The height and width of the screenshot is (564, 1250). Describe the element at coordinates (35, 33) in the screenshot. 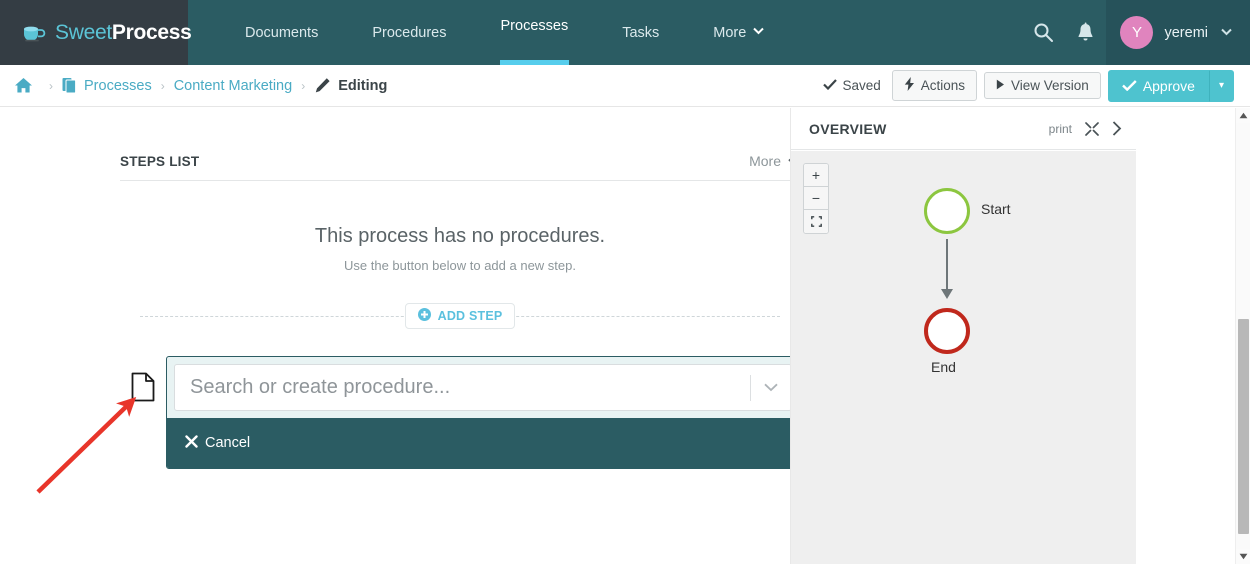

I see `coffee-cup-icon` at that location.